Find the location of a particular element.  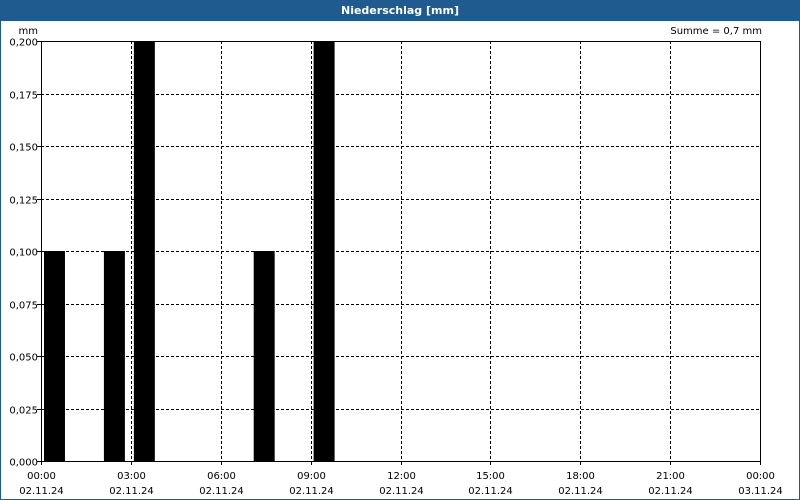

y-tick-label: 0,100 is located at coordinates (23, 253).